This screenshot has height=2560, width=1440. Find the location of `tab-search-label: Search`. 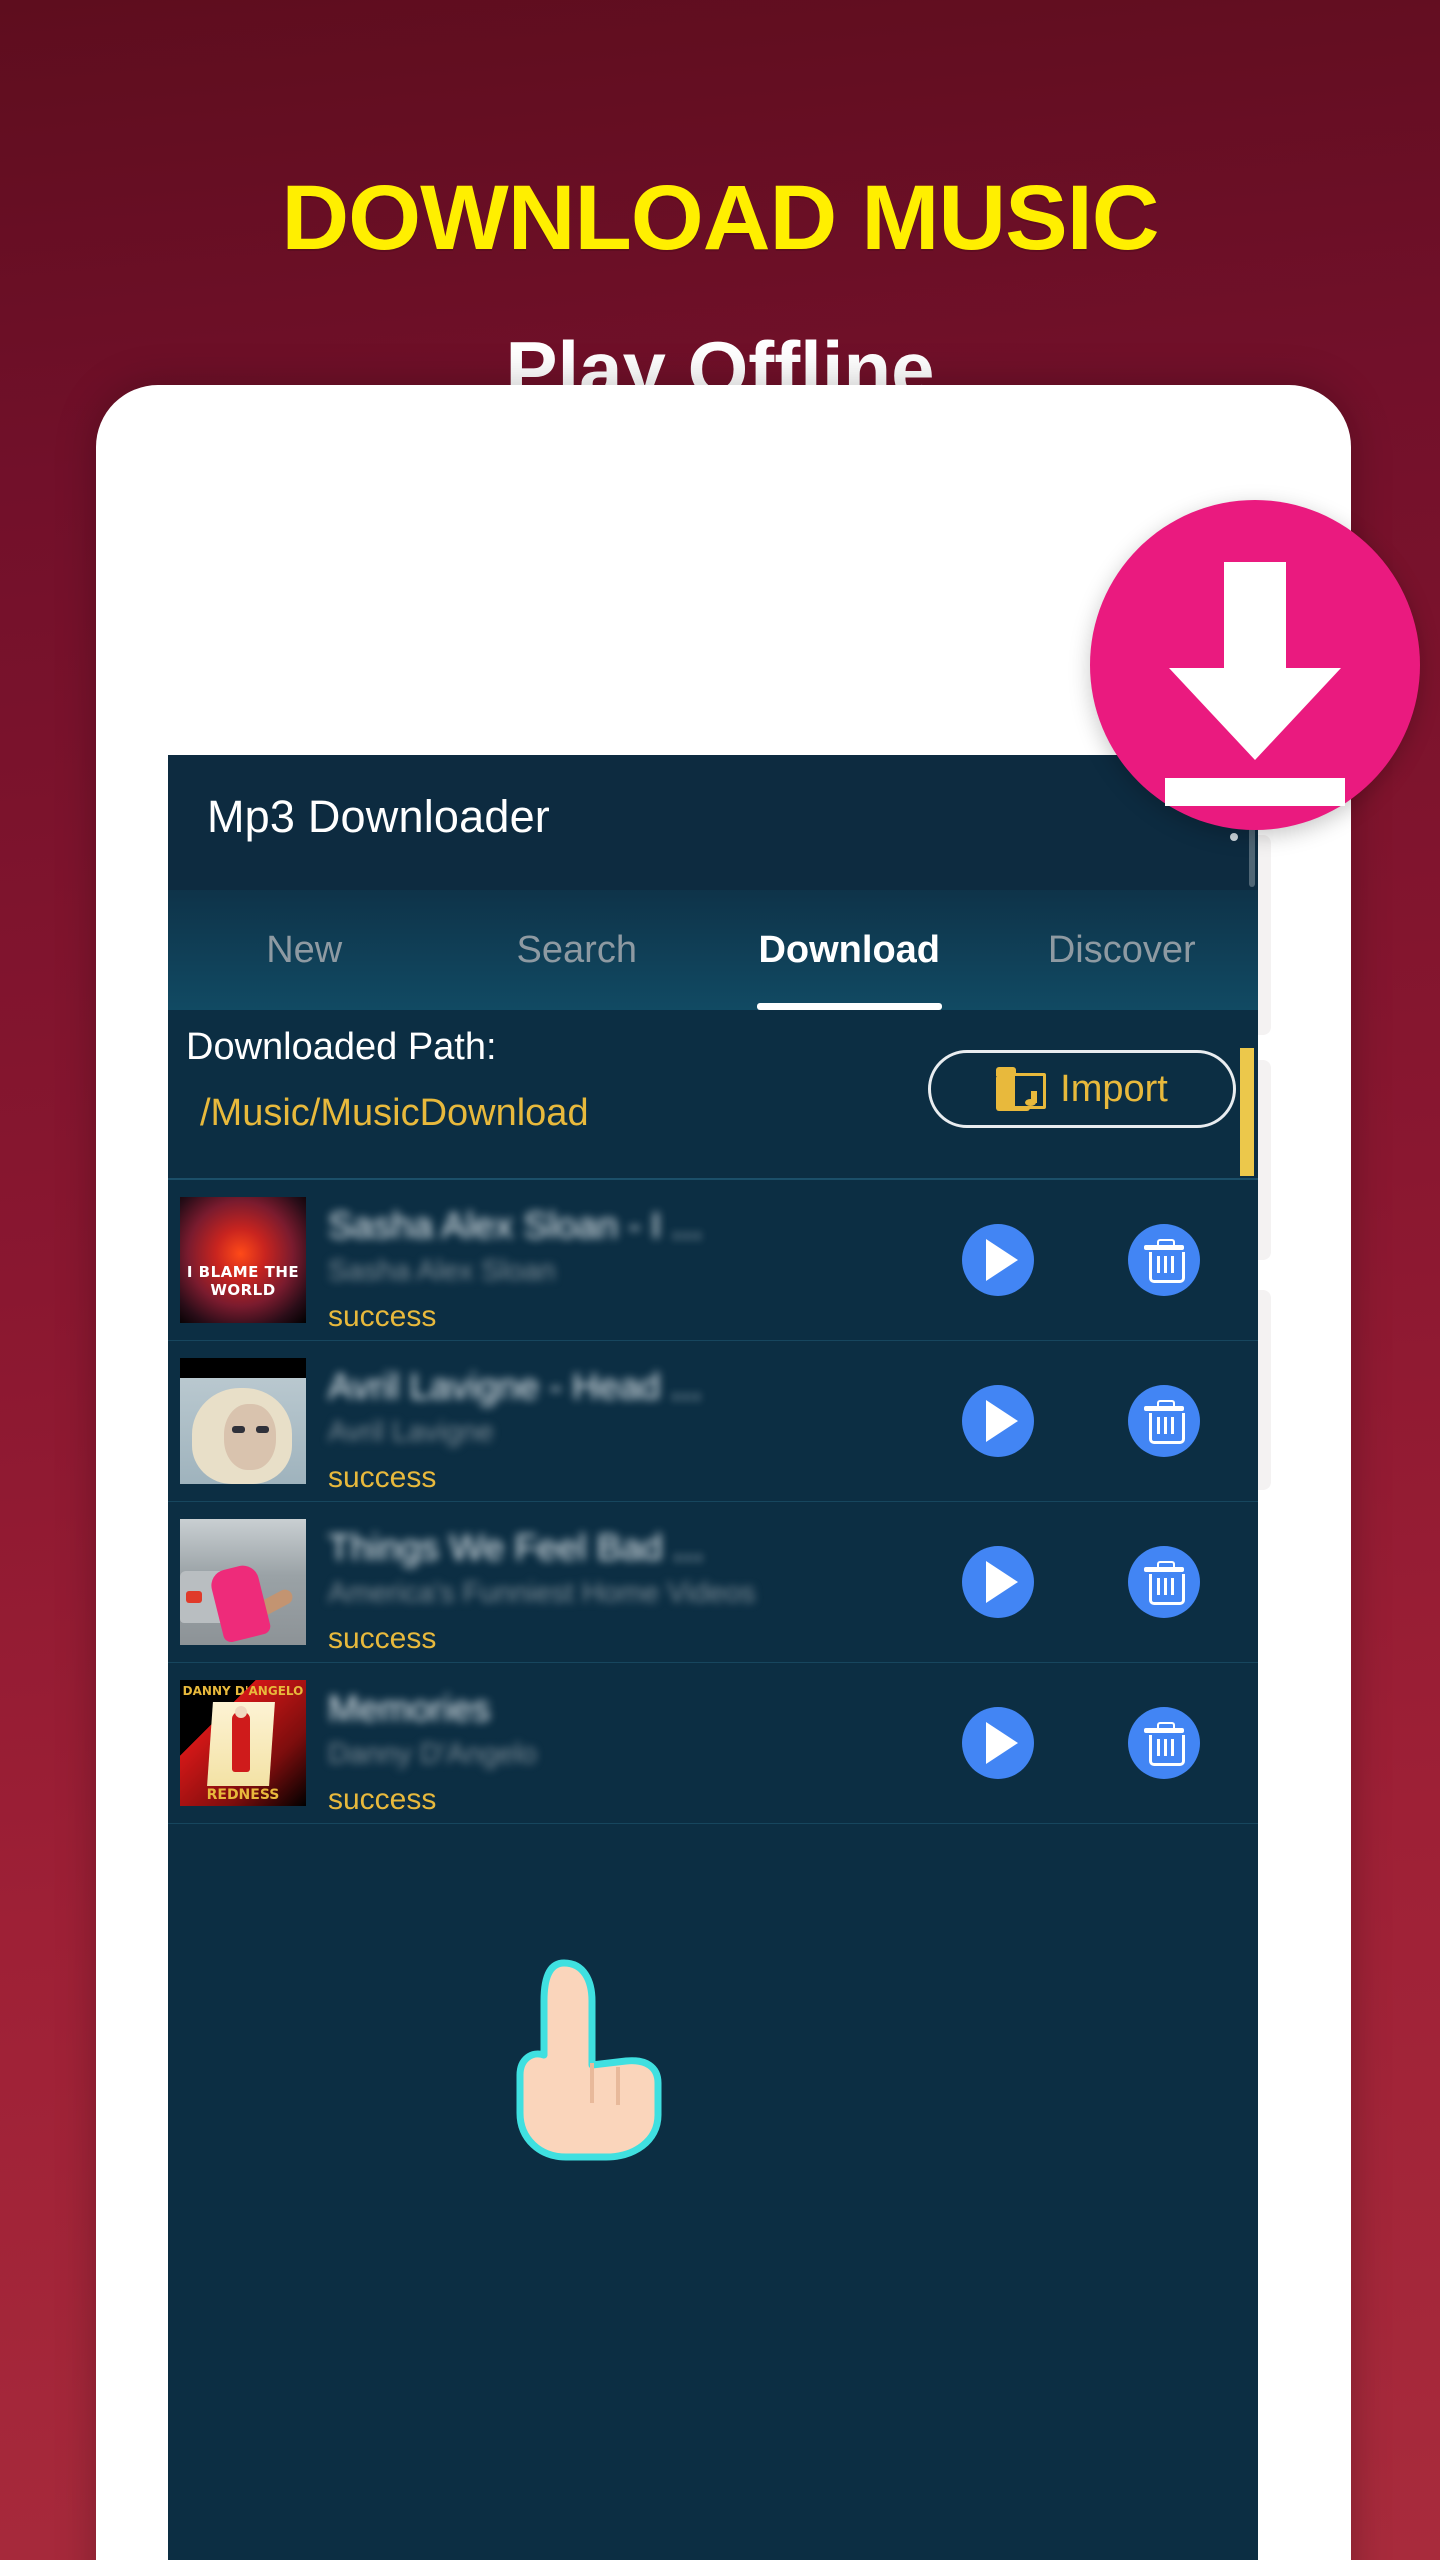

tab-search-label: Search is located at coordinates (576, 949).